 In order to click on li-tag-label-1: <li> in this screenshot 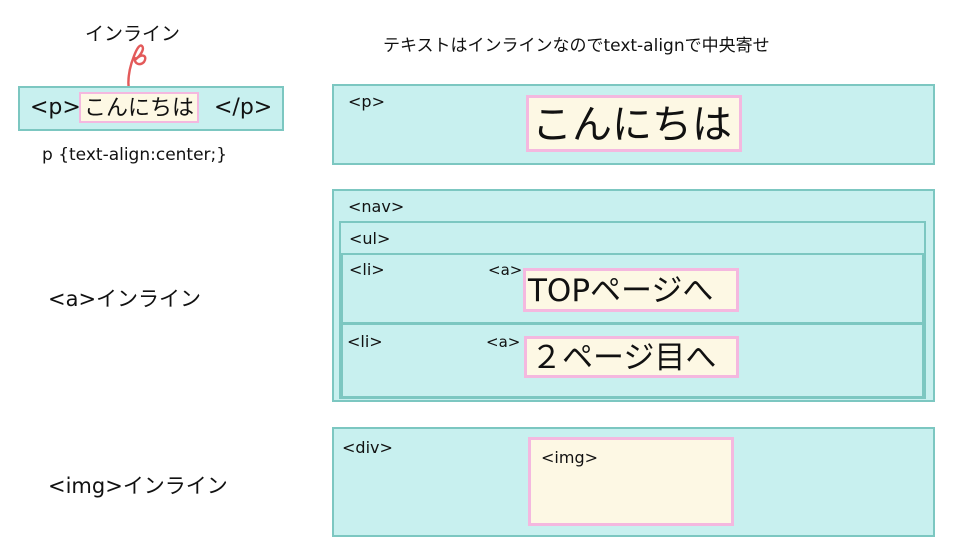, I will do `click(367, 269)`.